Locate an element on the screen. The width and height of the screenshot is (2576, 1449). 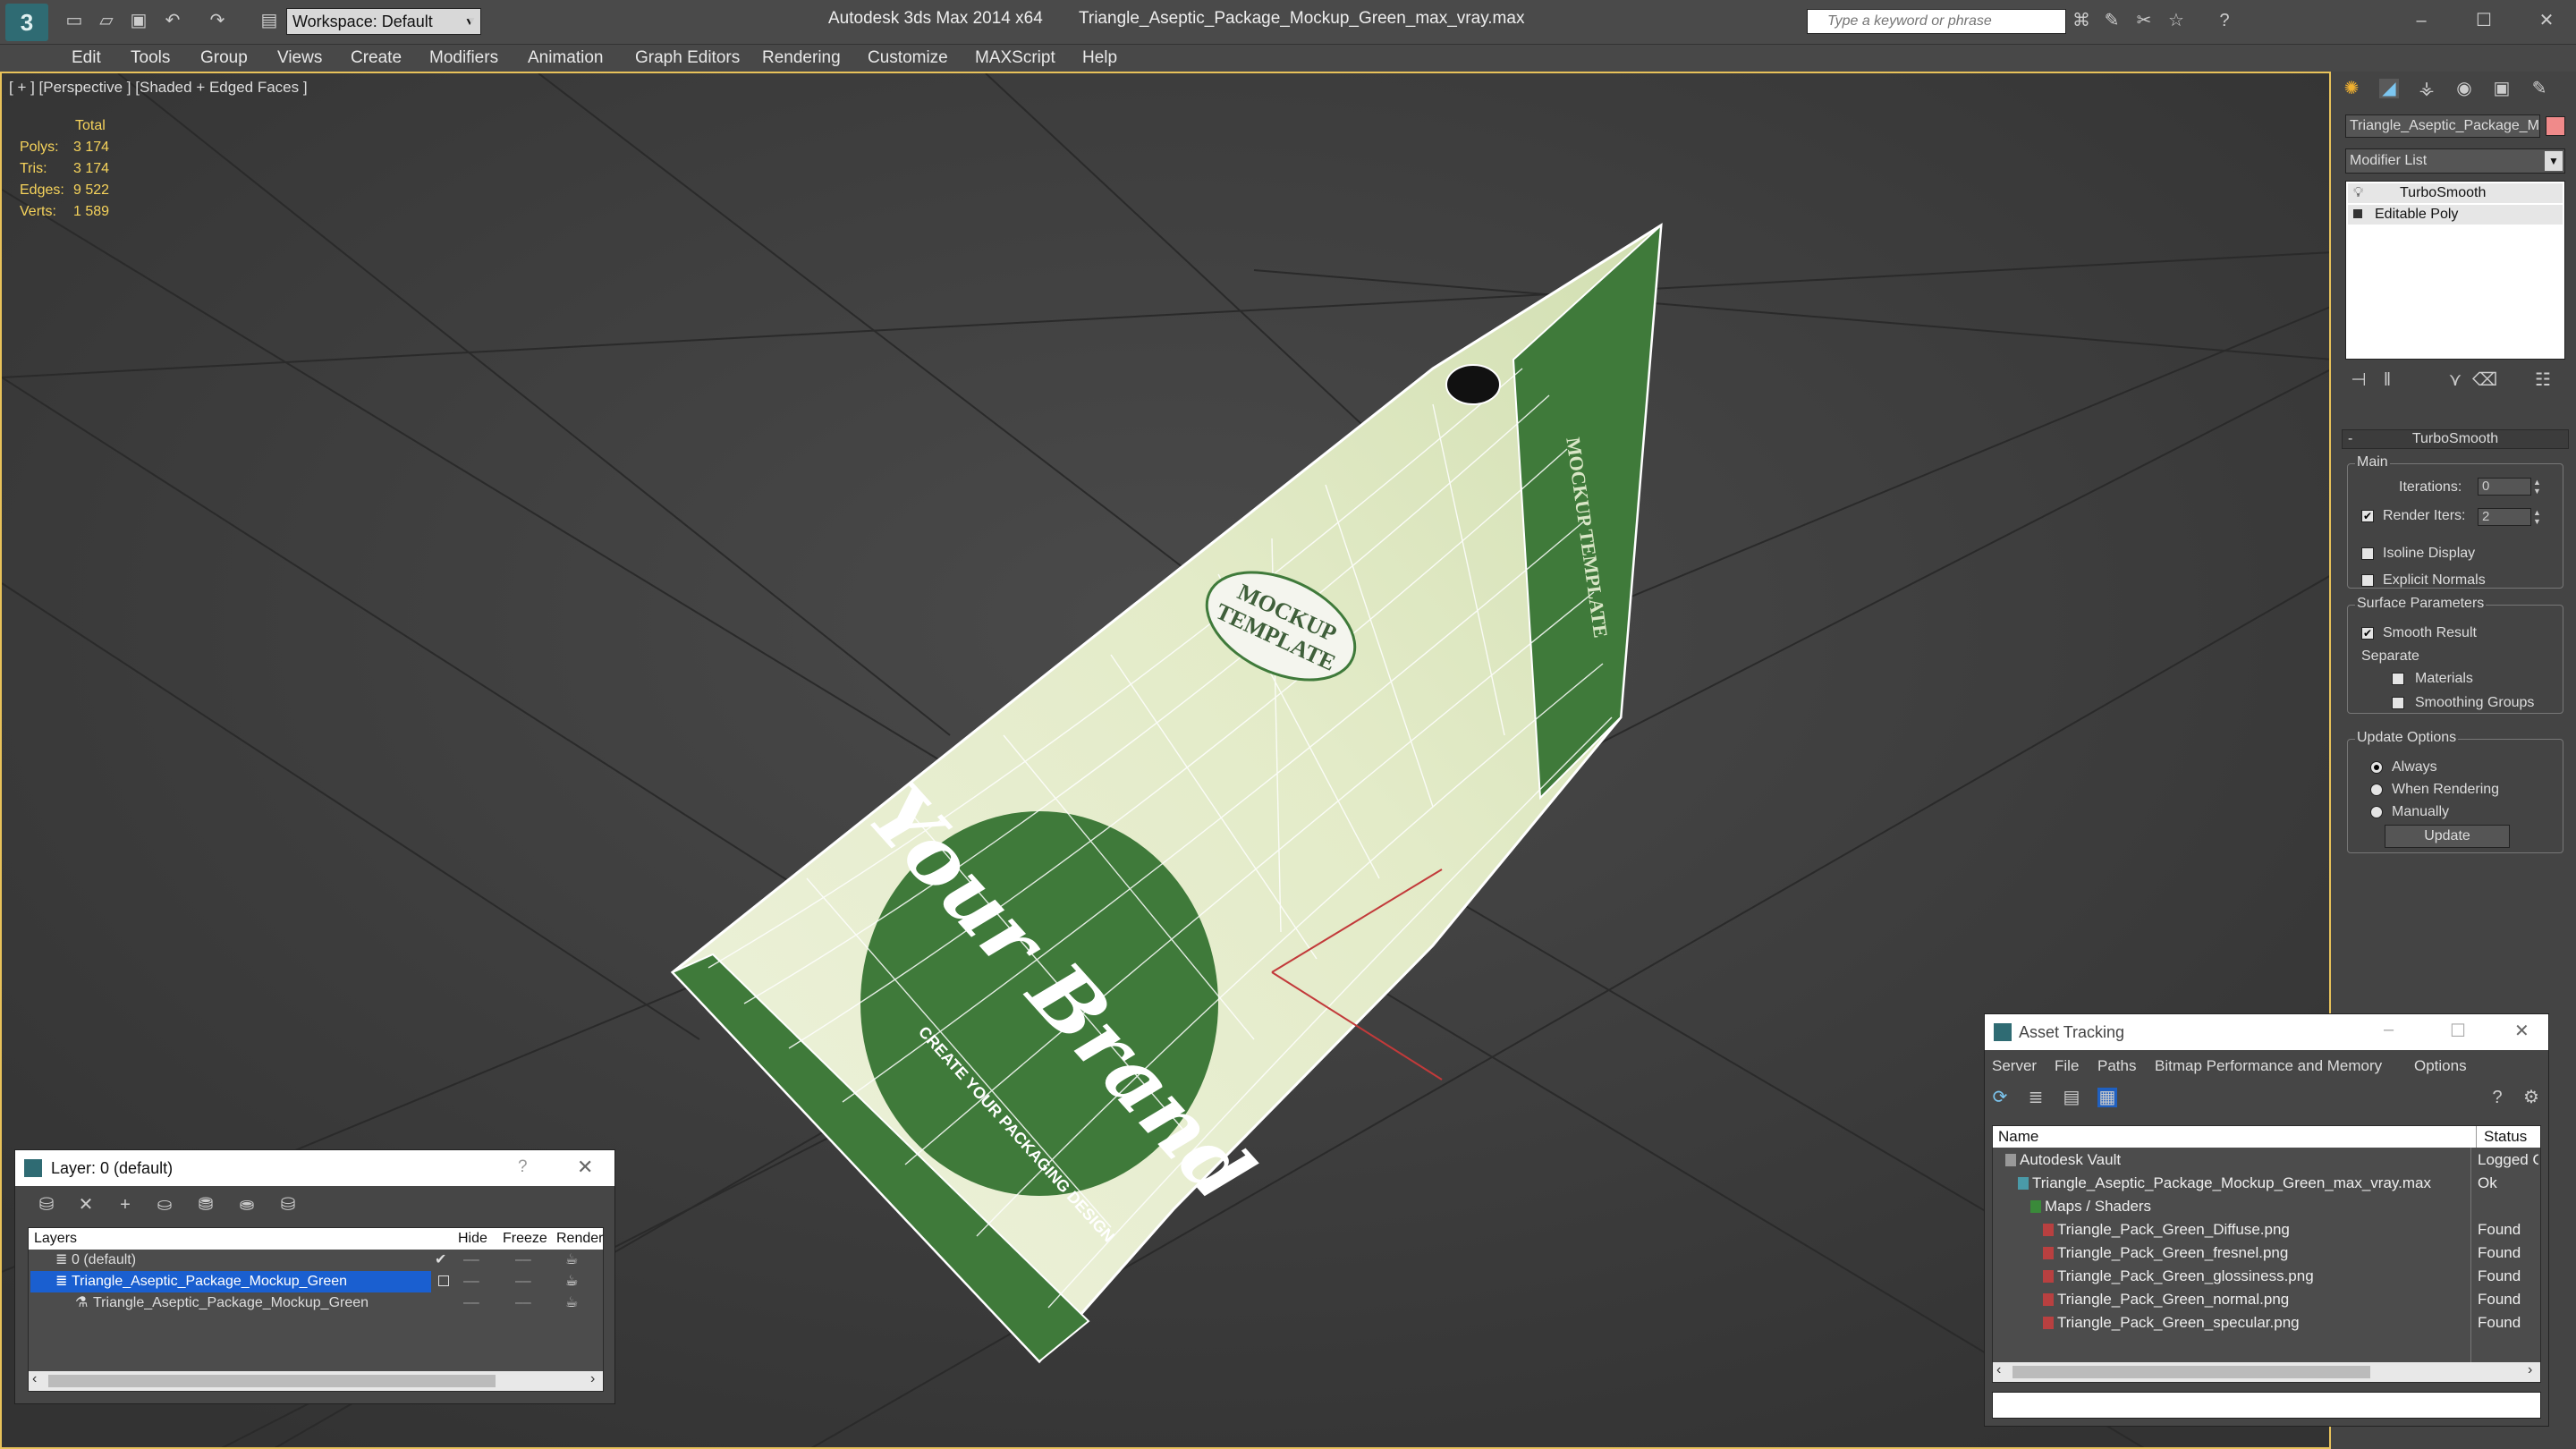
asset-row: Maps / Shaders is located at coordinates (2266, 1206).